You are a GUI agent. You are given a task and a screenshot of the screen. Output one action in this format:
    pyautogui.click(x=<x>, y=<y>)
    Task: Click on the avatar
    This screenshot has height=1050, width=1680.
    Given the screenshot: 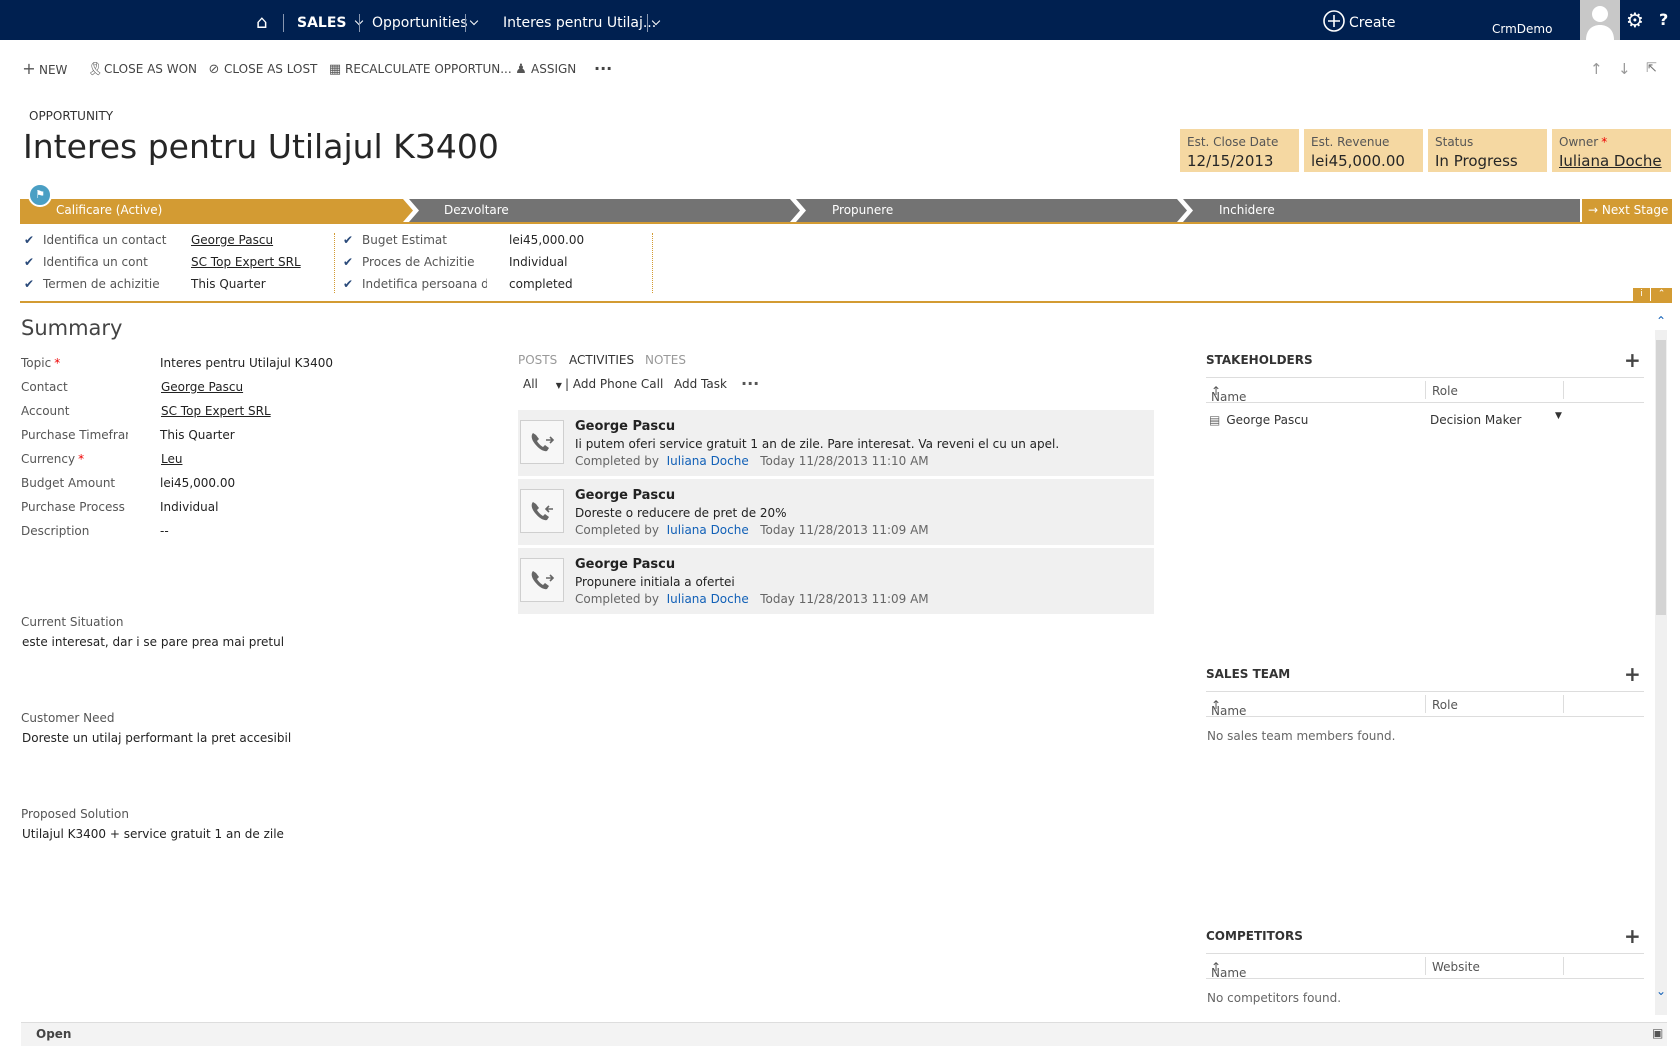 What is the action you would take?
    pyautogui.click(x=1600, y=20)
    